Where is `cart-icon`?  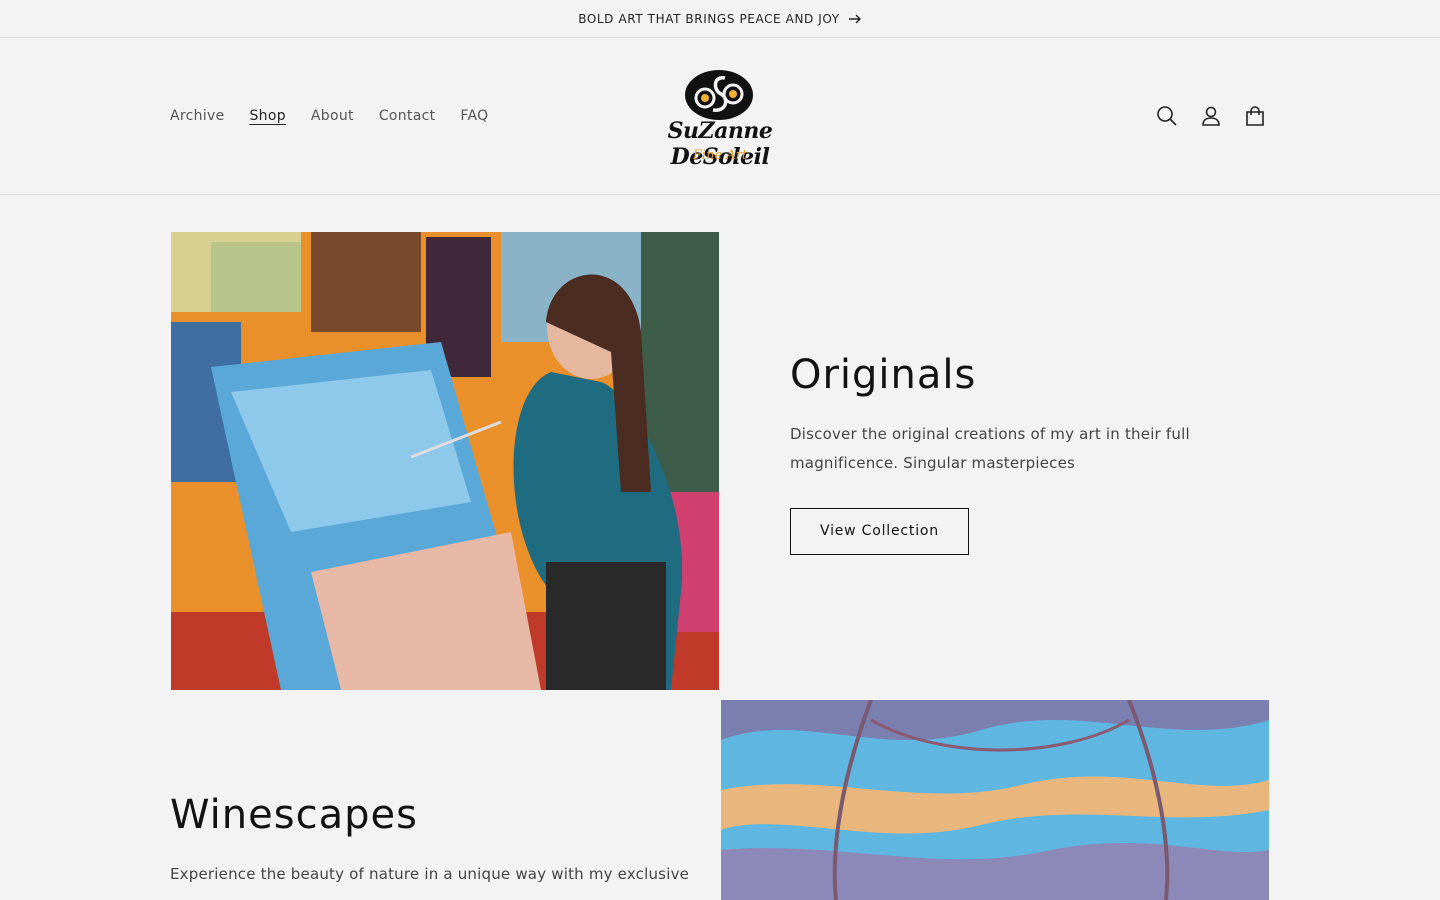 cart-icon is located at coordinates (1255, 116).